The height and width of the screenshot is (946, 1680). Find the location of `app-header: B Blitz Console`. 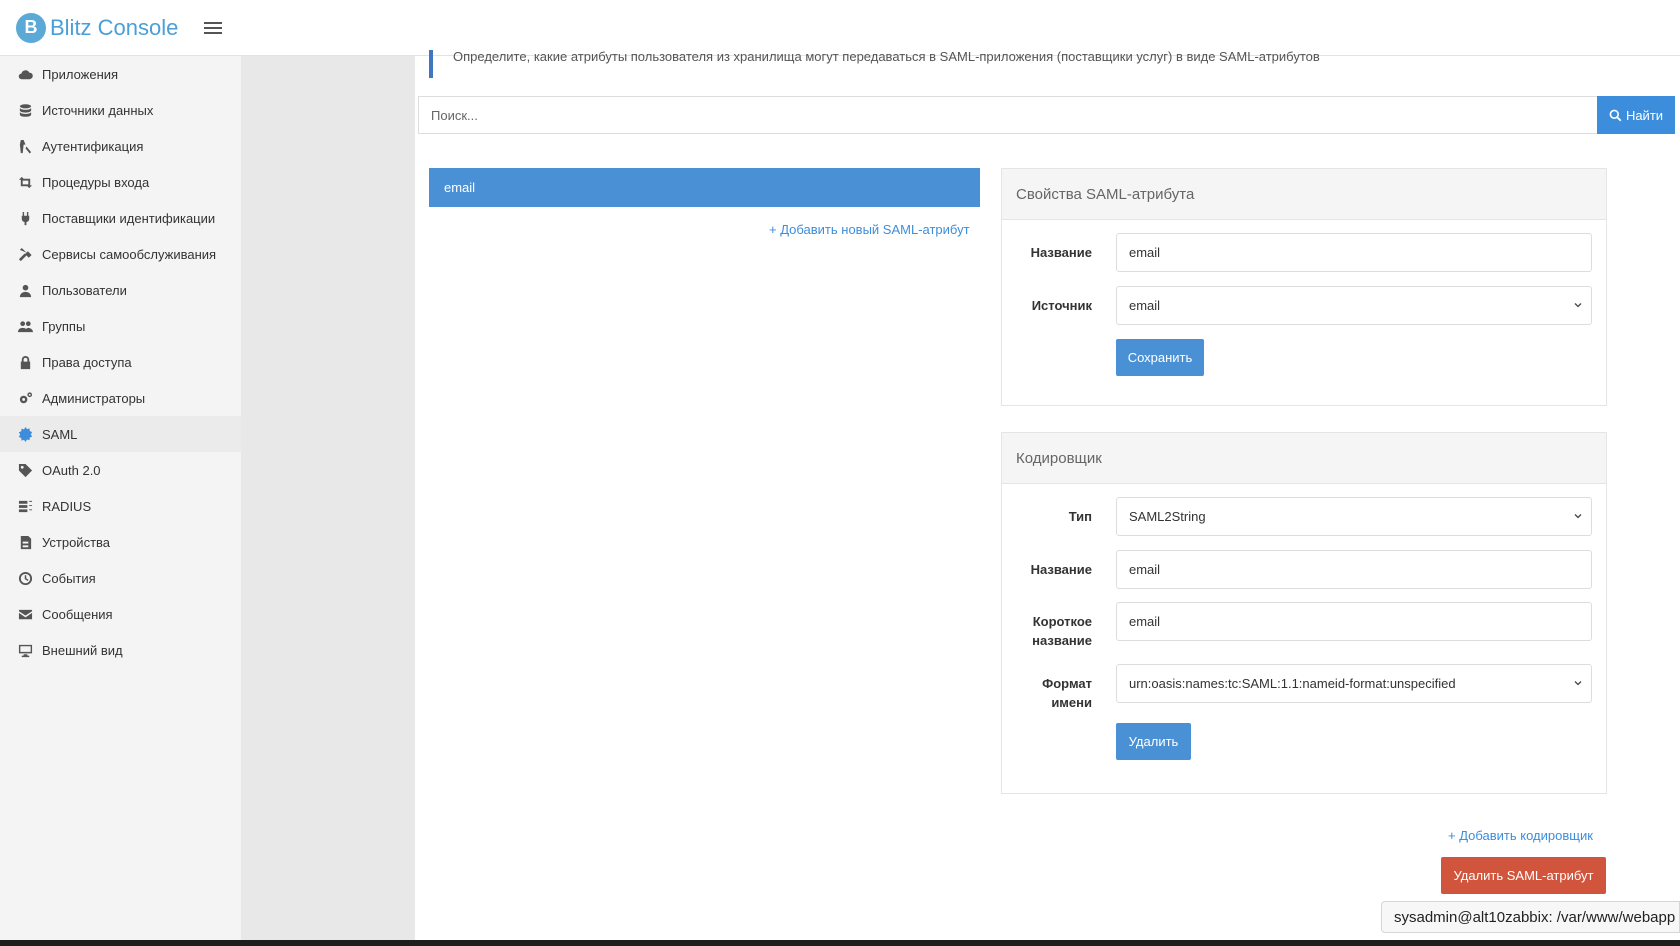

app-header: B Blitz Console is located at coordinates (840, 28).